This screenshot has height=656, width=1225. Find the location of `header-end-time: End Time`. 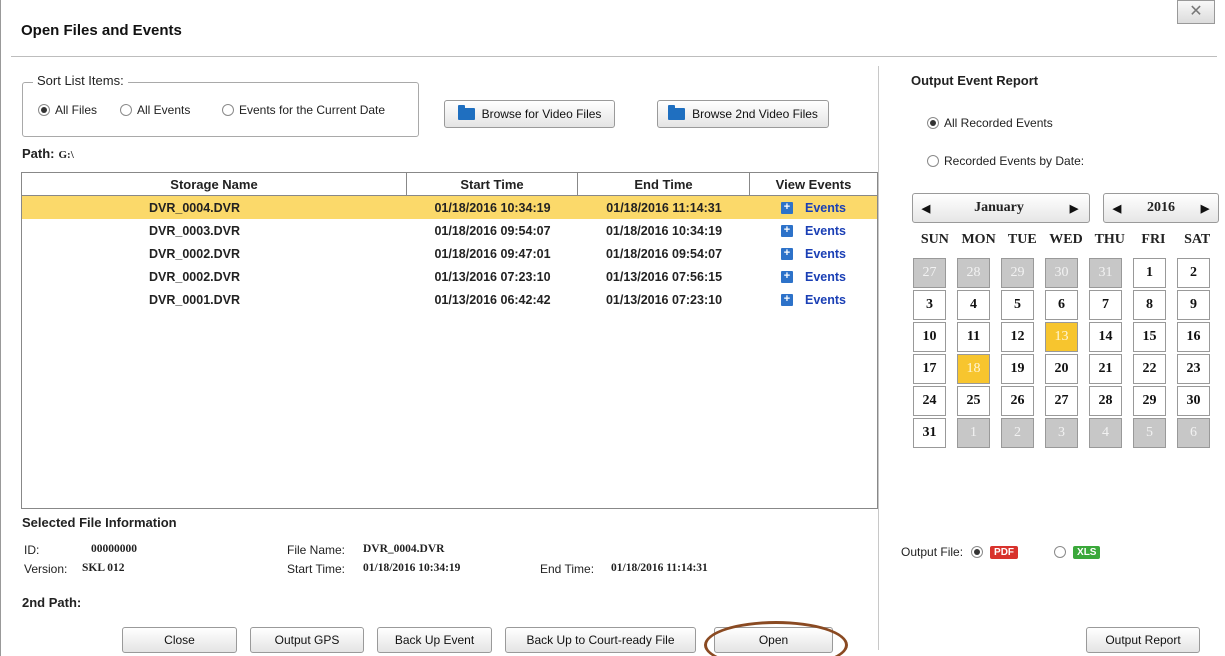

header-end-time: End Time is located at coordinates (664, 184).